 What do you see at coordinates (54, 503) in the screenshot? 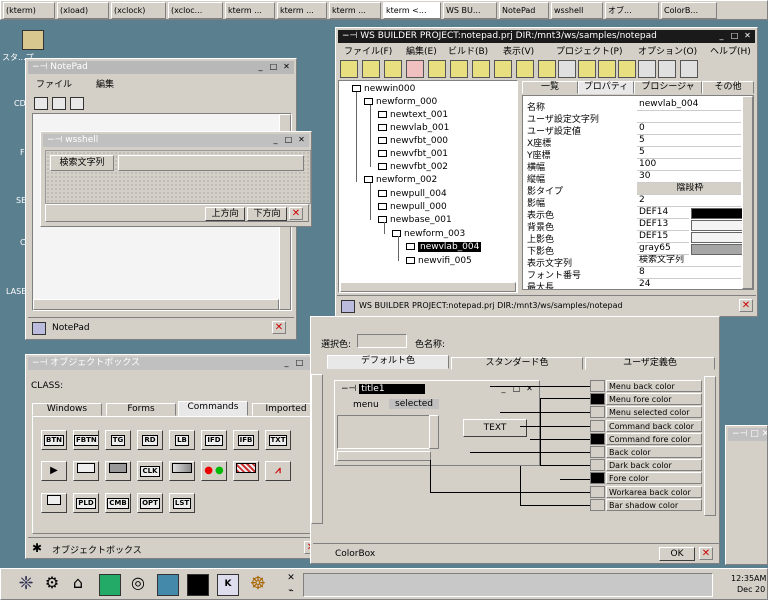
I see `pane-object-button` at bounding box center [54, 503].